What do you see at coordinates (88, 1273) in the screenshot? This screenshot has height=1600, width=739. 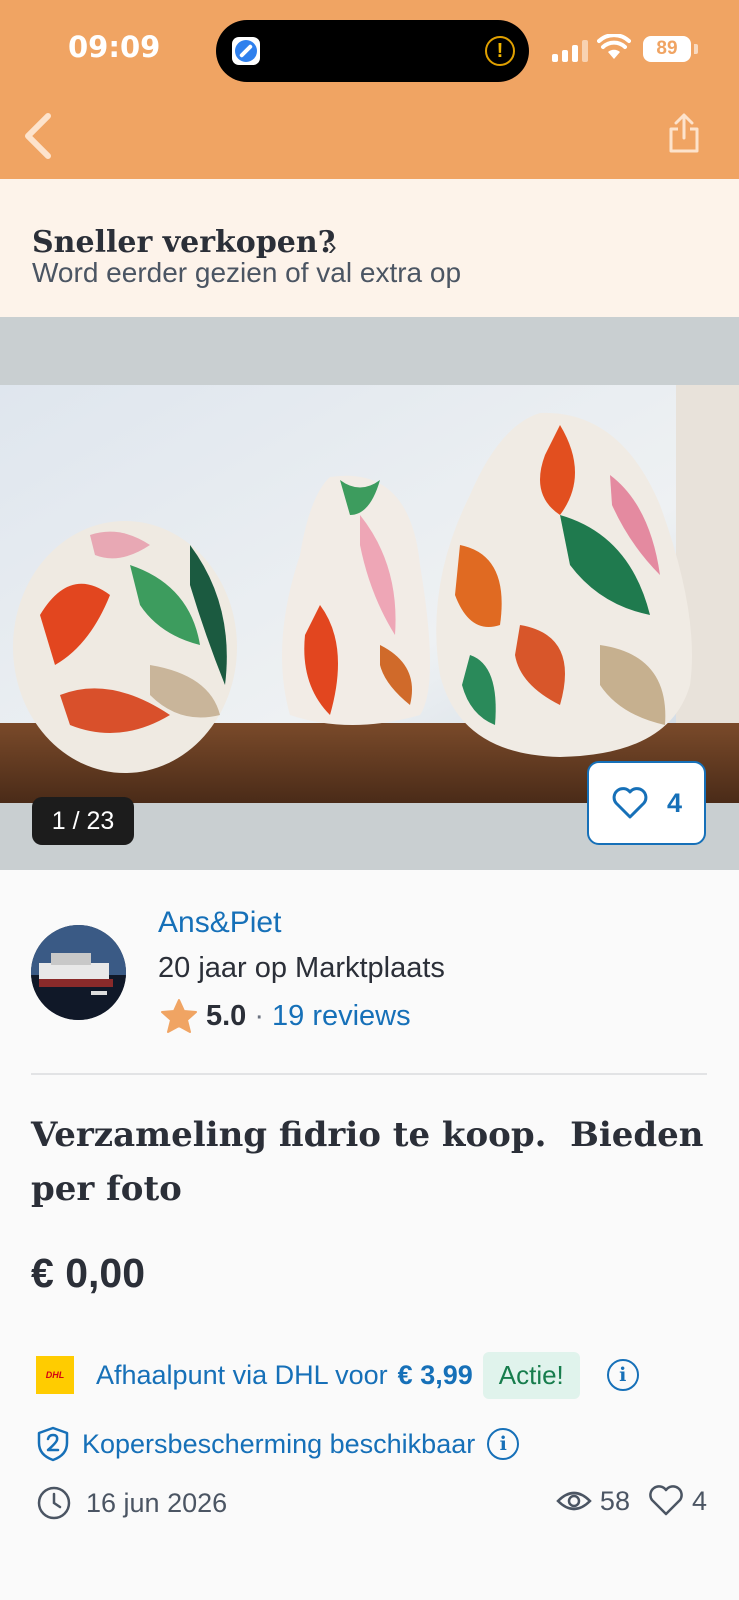 I see `listing-price: € 0,00` at bounding box center [88, 1273].